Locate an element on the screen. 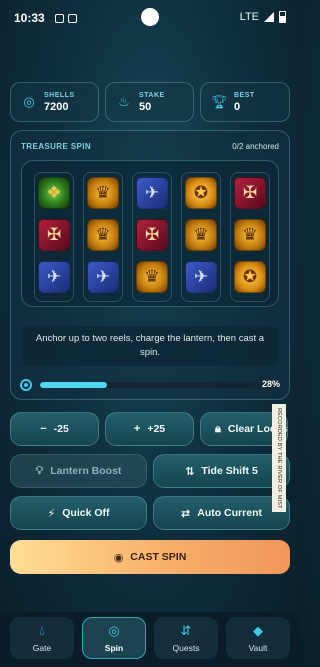 The height and width of the screenshot is (667, 320). lantern-boost-button: 💡︎ Lantern Boost is located at coordinates (78, 471).